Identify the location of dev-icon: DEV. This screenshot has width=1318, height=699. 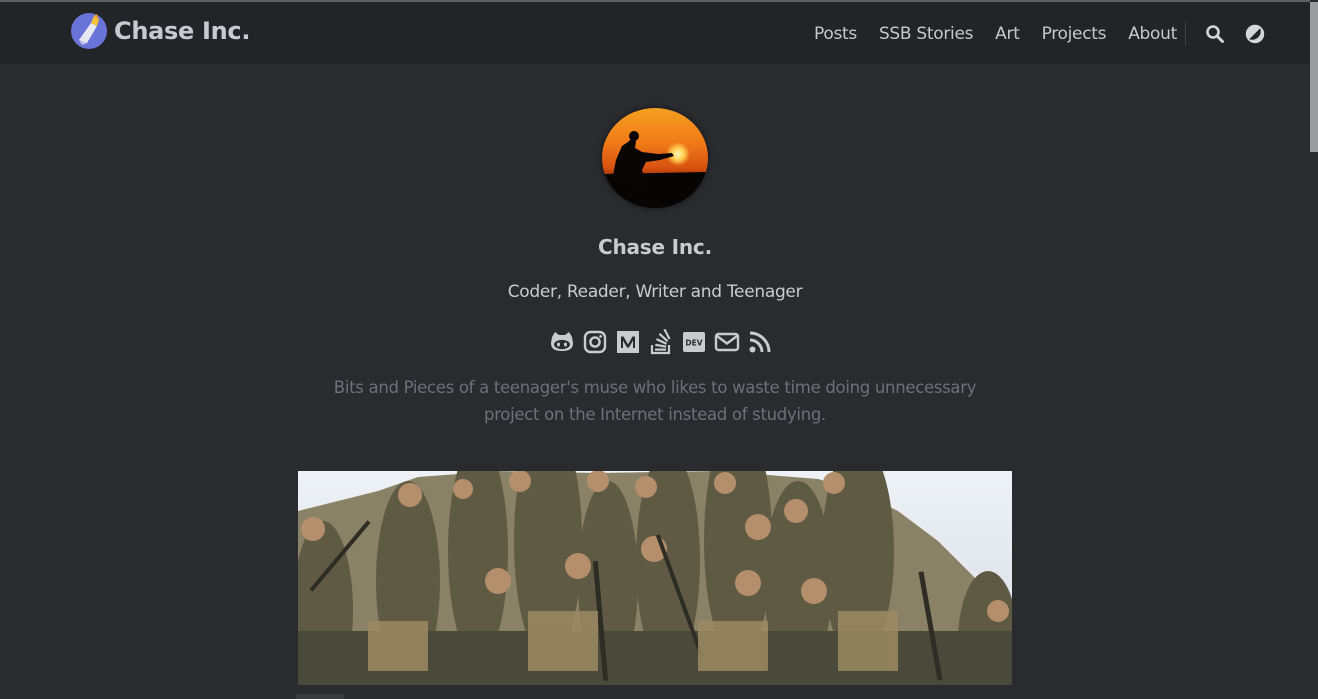
(694, 342).